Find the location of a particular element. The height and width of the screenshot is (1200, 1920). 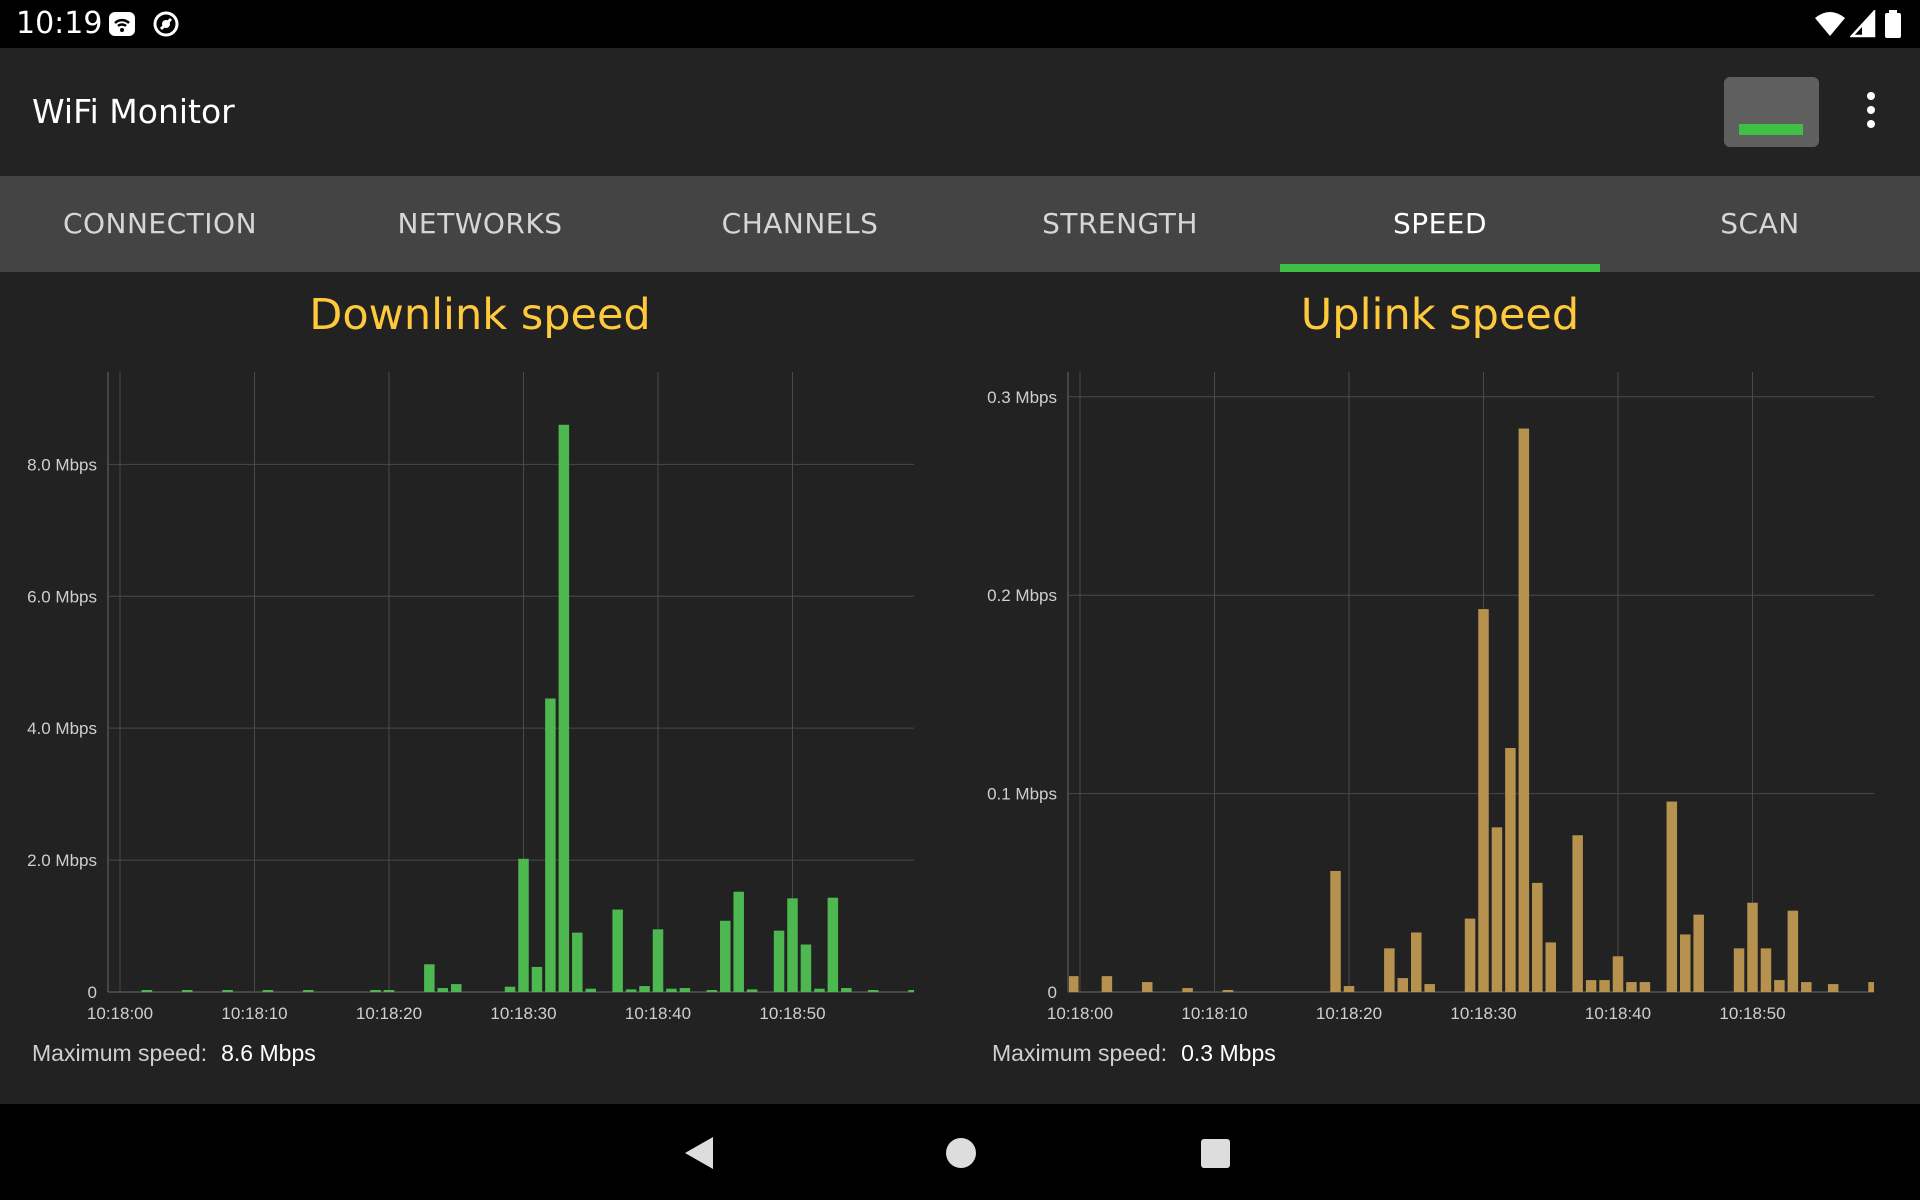

more-vert-icon is located at coordinates (1871, 114).